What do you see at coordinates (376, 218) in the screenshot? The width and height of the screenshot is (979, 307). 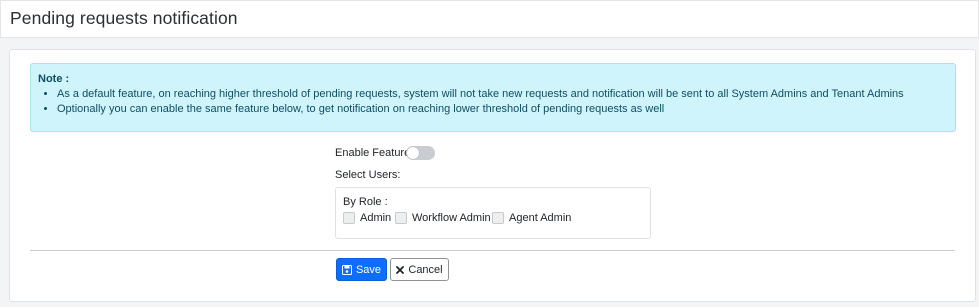 I see `admin-checkbox-label: Admin` at bounding box center [376, 218].